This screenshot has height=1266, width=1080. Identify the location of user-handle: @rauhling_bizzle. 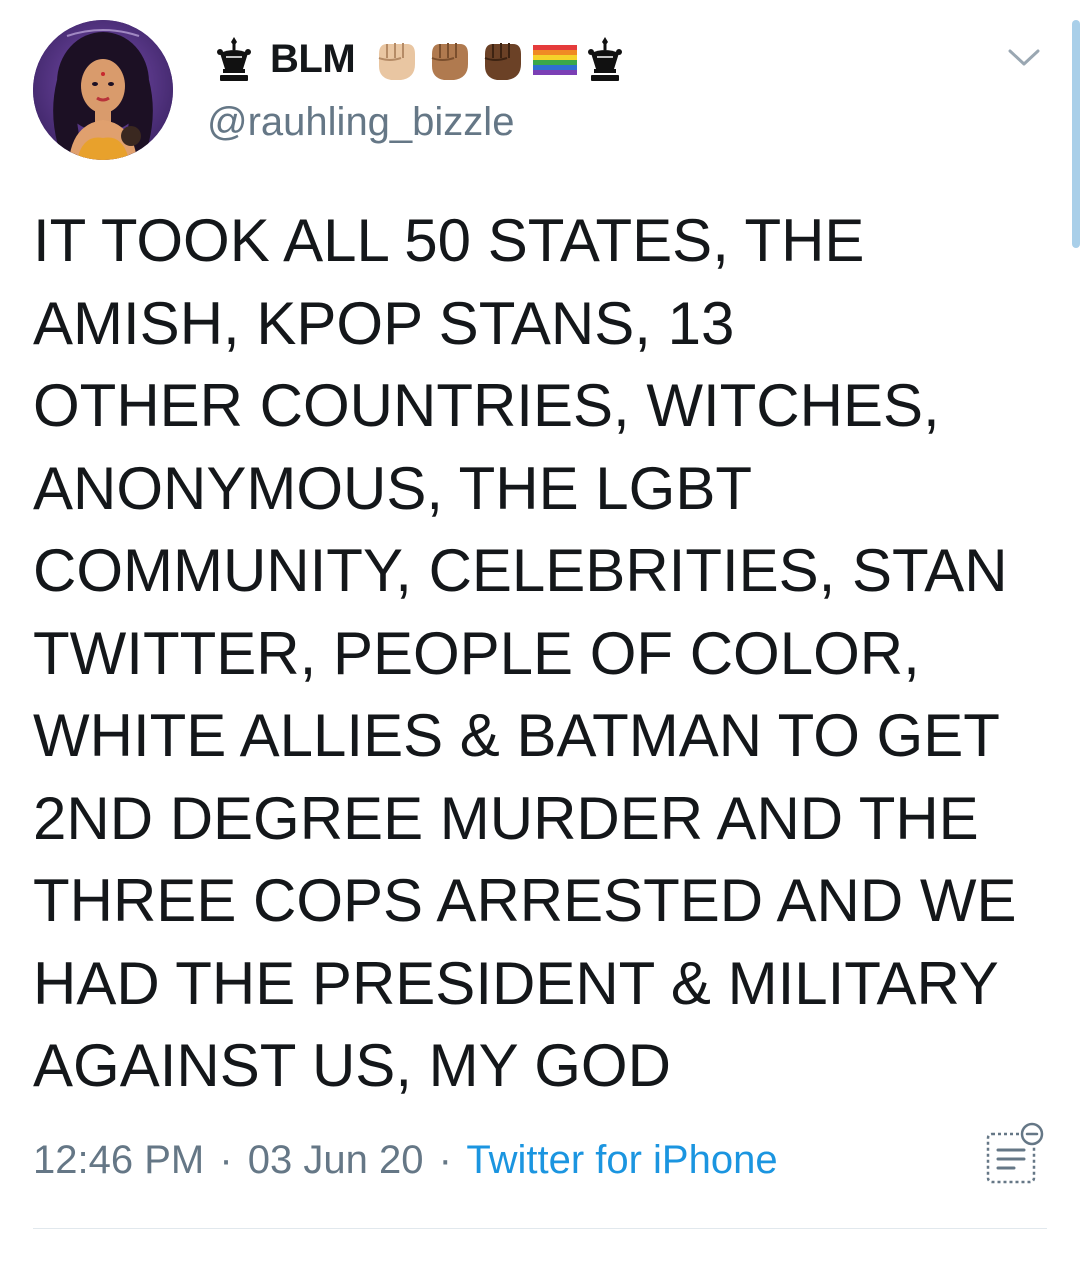
(360, 122).